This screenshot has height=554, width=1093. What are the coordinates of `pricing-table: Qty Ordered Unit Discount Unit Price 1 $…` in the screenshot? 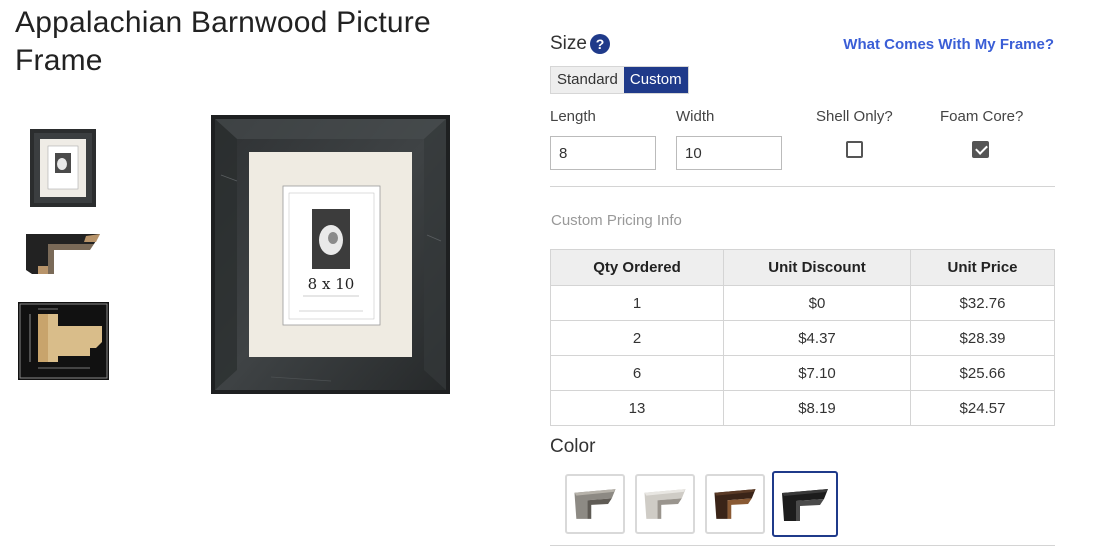 It's located at (802, 337).